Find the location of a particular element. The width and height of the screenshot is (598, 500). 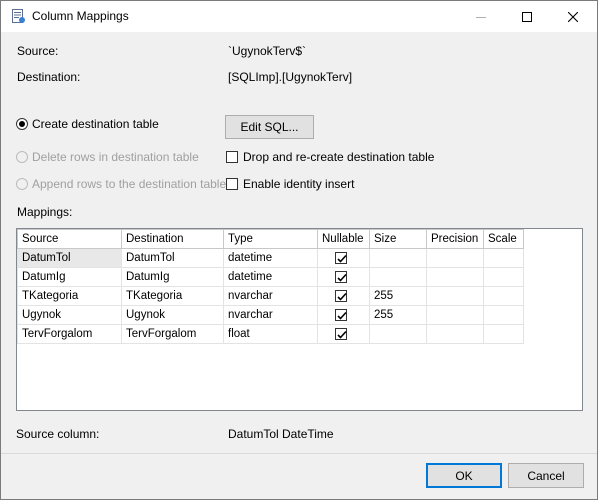

minimize-icon is located at coordinates (481, 17).